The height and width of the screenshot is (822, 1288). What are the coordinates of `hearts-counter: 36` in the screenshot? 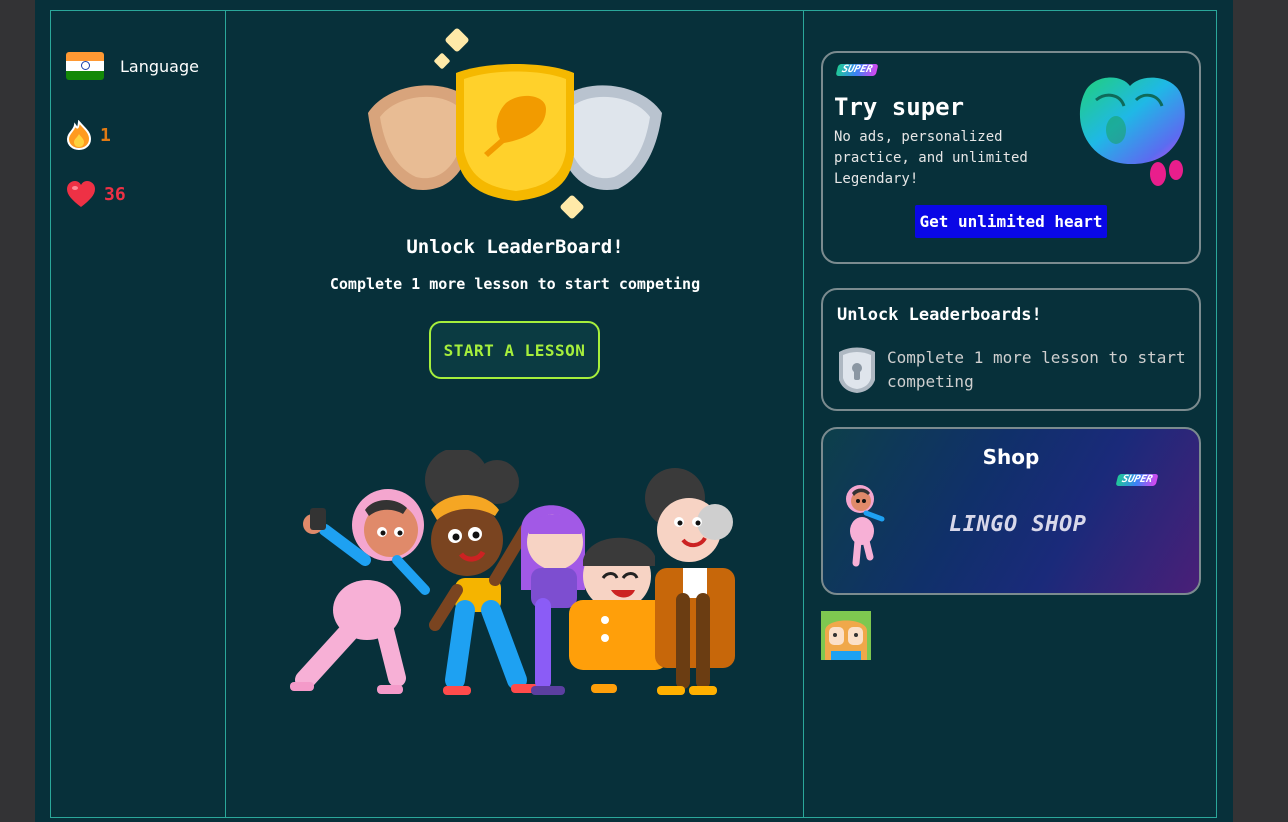 It's located at (96, 194).